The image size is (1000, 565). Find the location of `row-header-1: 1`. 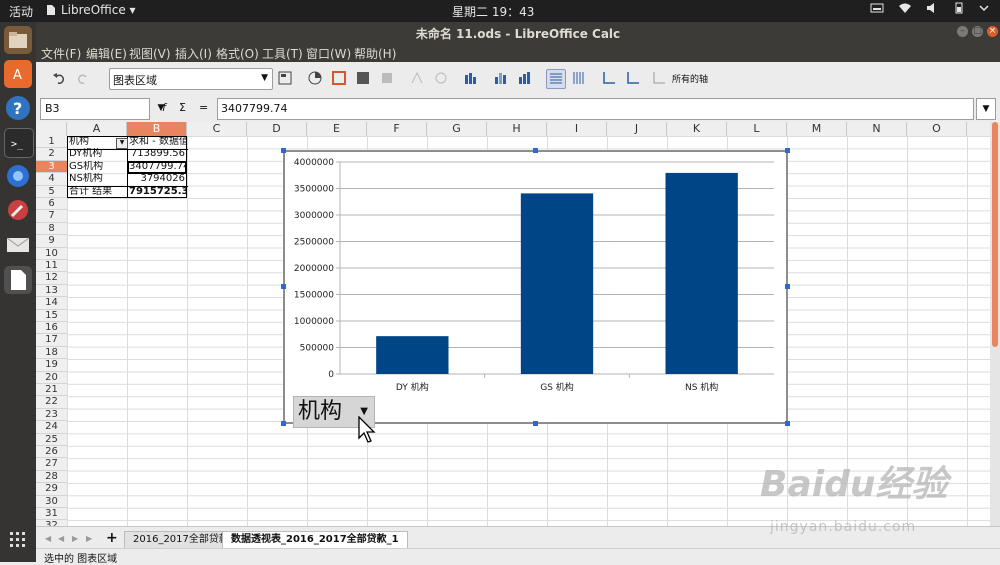

row-header-1: 1 is located at coordinates (51, 142).